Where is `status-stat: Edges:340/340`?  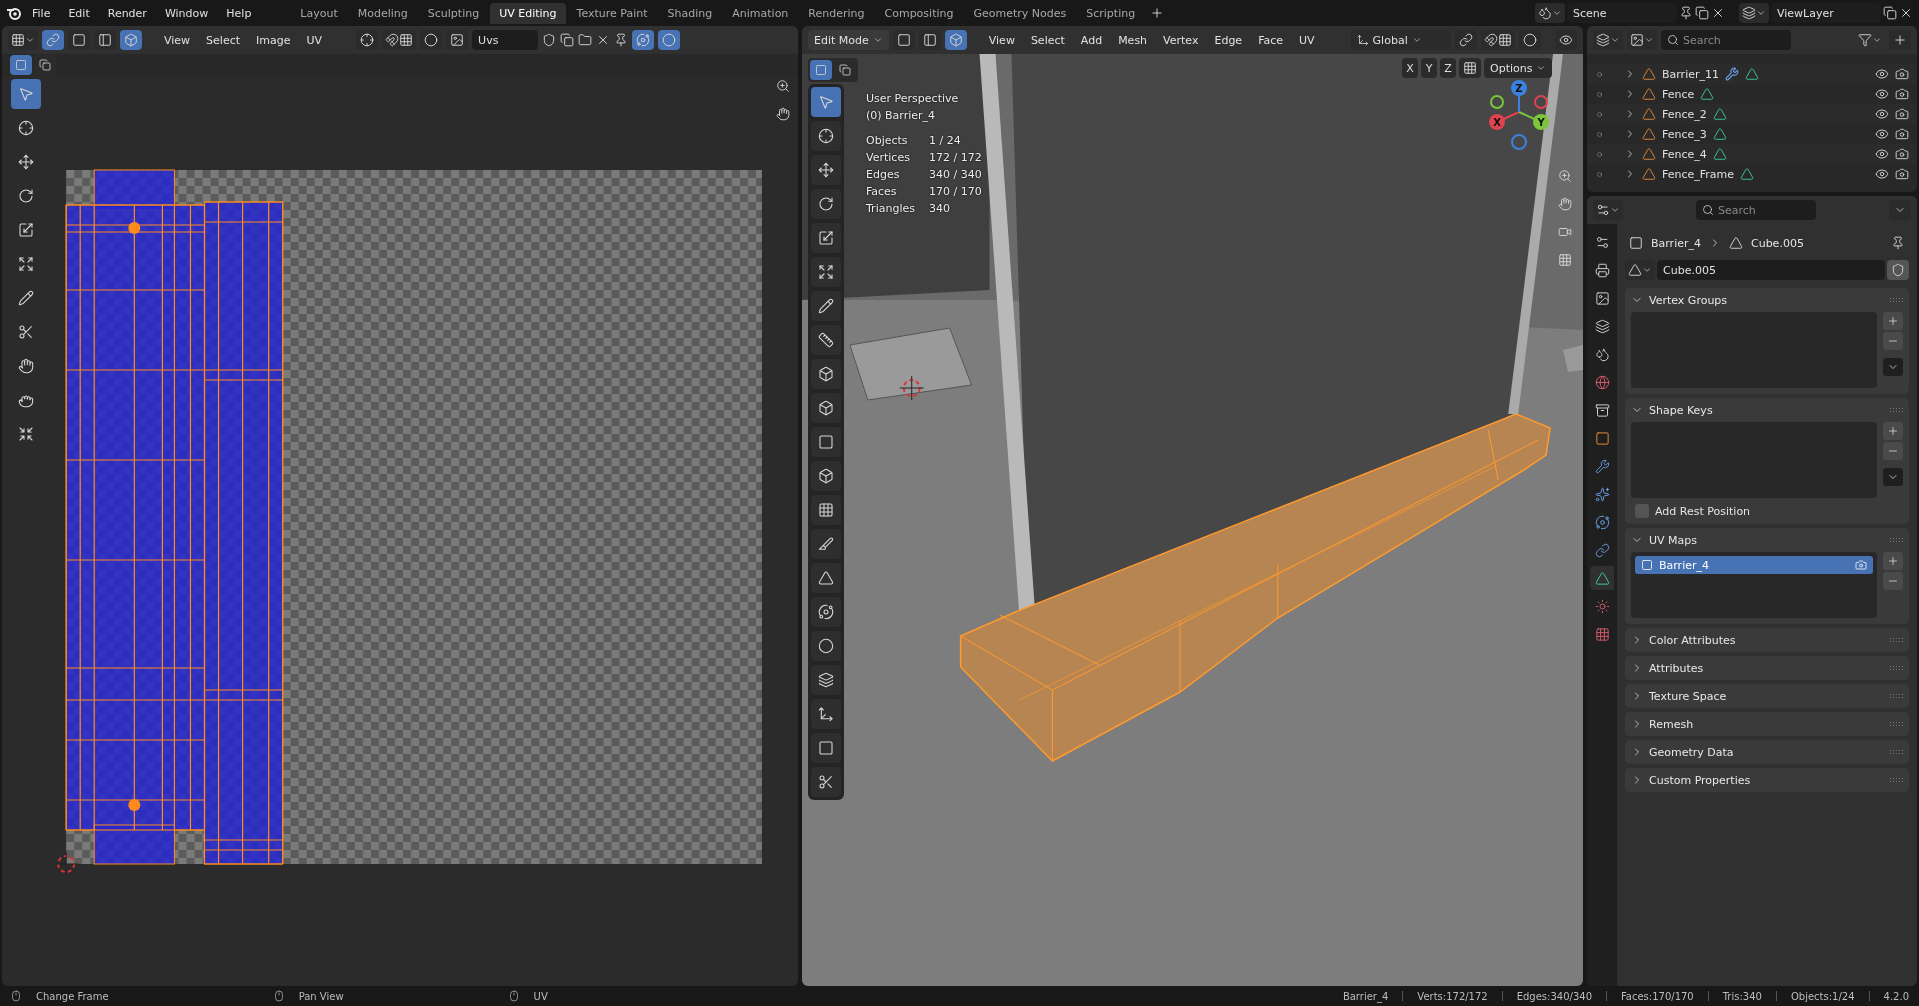
status-stat: Edges:340/340 is located at coordinates (1554, 996).